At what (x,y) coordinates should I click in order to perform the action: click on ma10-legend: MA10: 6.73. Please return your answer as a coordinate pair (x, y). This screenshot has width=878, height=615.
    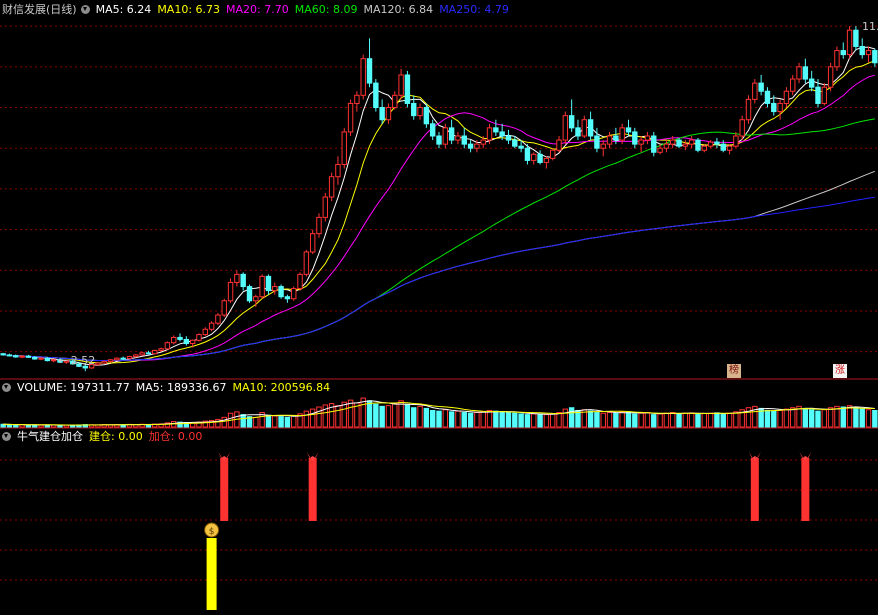
    Looking at the image, I should click on (189, 9).